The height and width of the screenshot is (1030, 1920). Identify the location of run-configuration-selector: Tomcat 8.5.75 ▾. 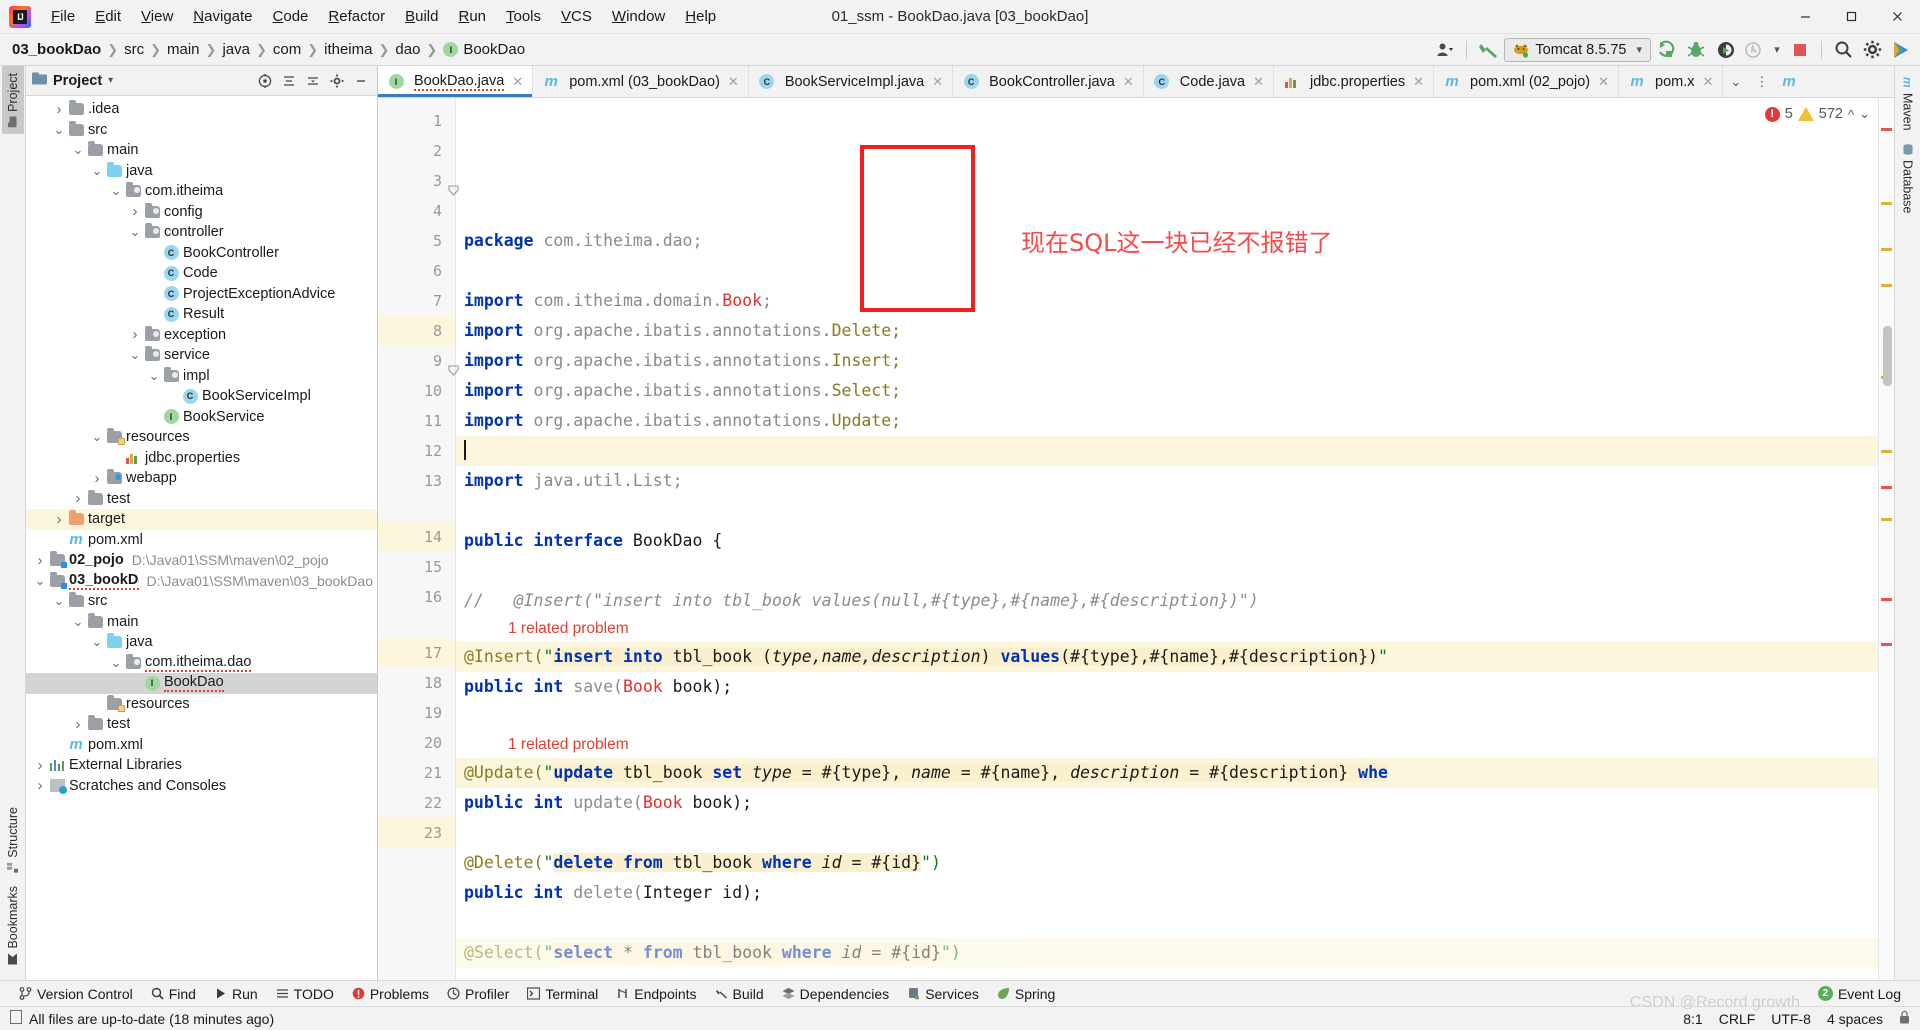
(1577, 49).